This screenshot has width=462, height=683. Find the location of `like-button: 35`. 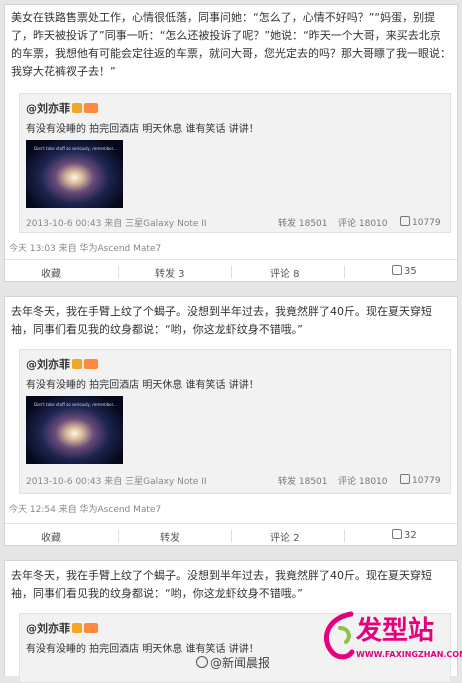

like-button: 35 is located at coordinates (404, 271).